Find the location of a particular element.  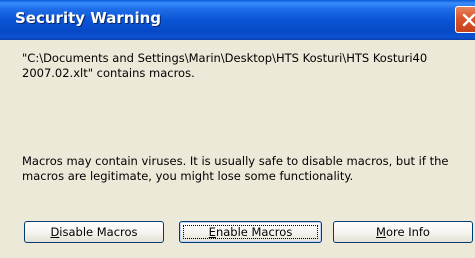

disable-macros-button: Disable Macros is located at coordinates (94, 232).